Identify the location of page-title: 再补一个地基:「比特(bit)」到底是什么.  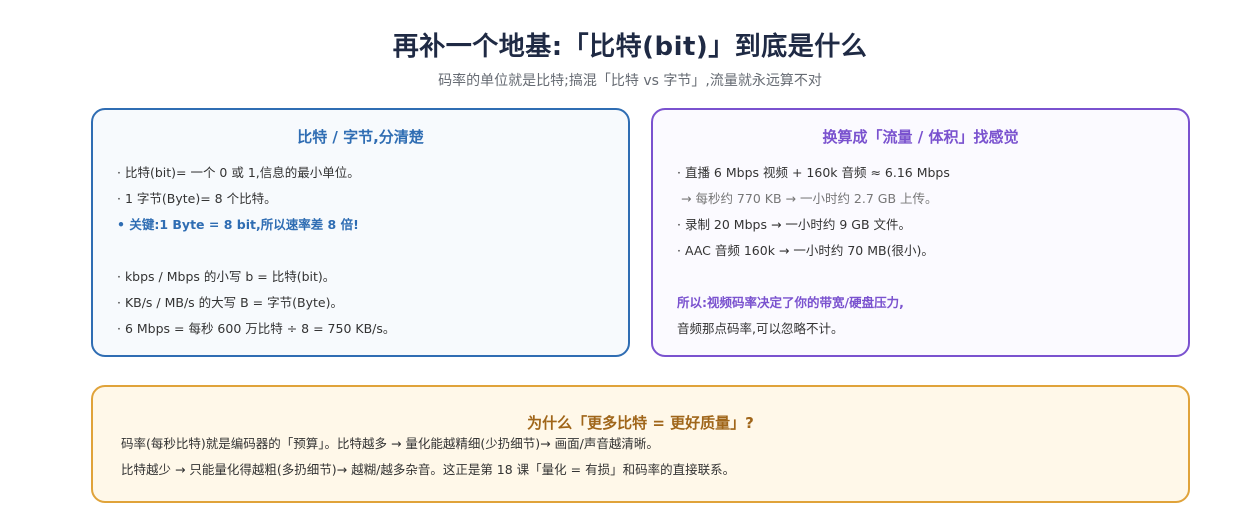
(630, 47).